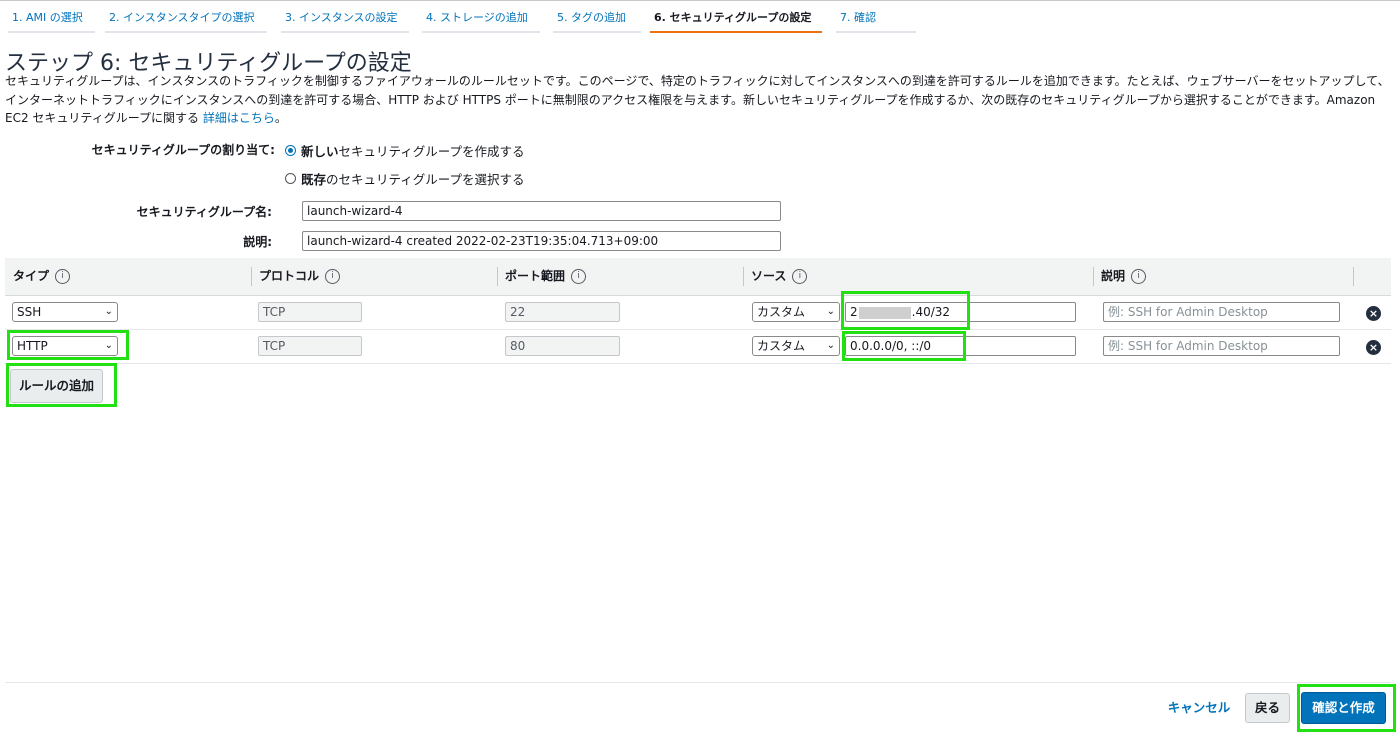 This screenshot has height=739, width=1400. Describe the element at coordinates (736, 19) in the screenshot. I see `tab-security-group: 6. セキュリティグループの設定` at that location.